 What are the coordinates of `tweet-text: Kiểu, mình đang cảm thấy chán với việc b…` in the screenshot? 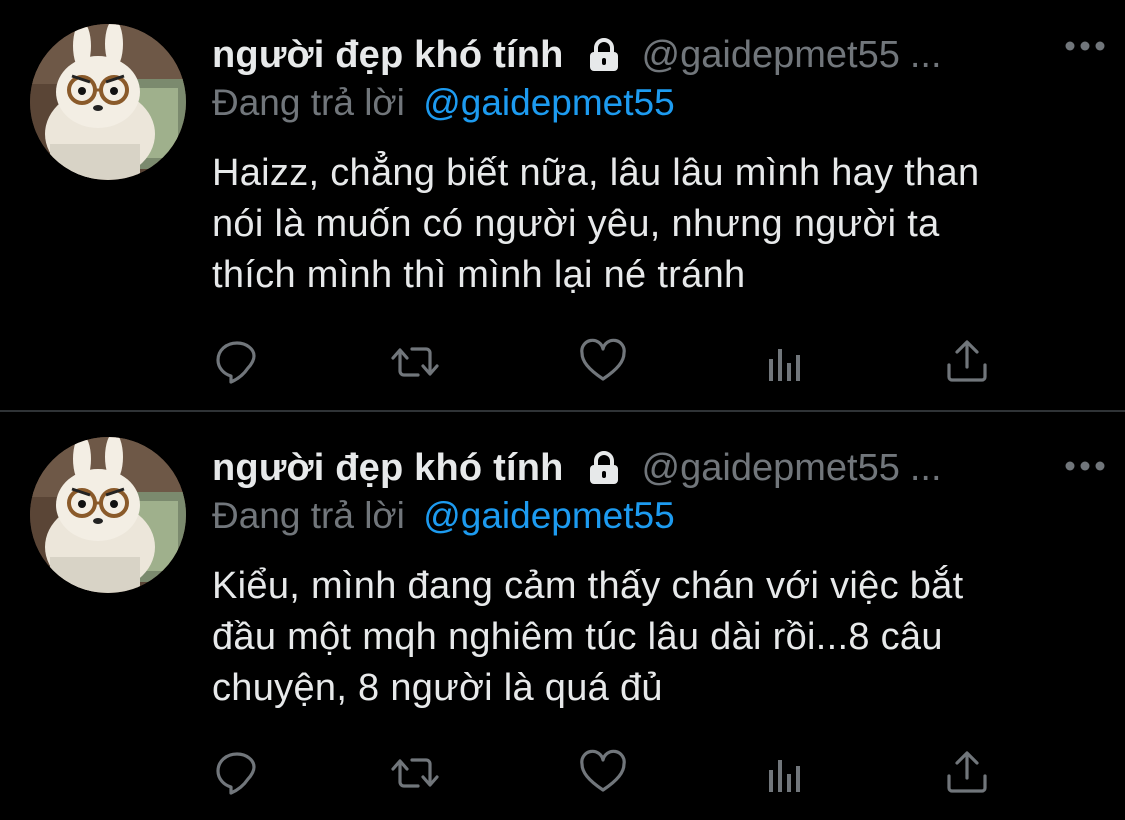 It's located at (659, 637).